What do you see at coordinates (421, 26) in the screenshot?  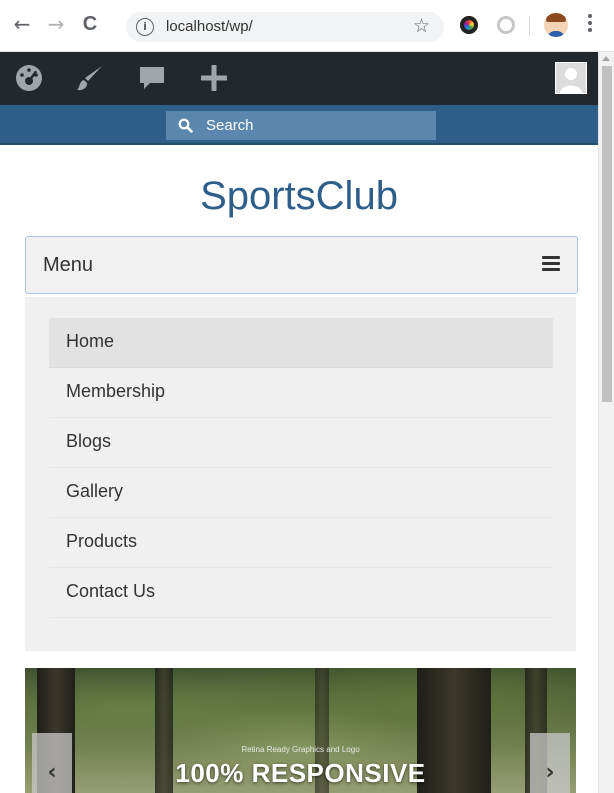 I see `bookmark-star-icon: ☆` at bounding box center [421, 26].